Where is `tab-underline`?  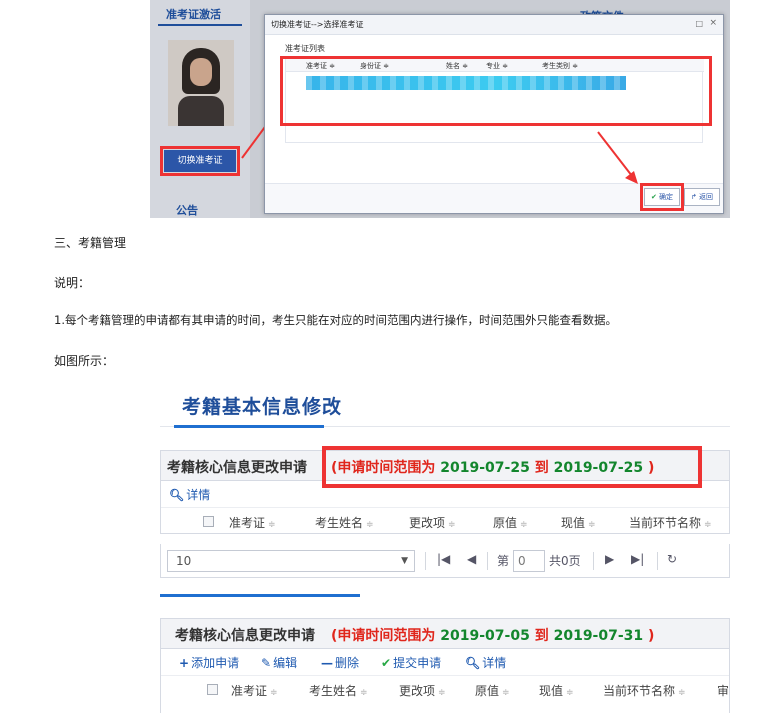
tab-underline is located at coordinates (200, 25).